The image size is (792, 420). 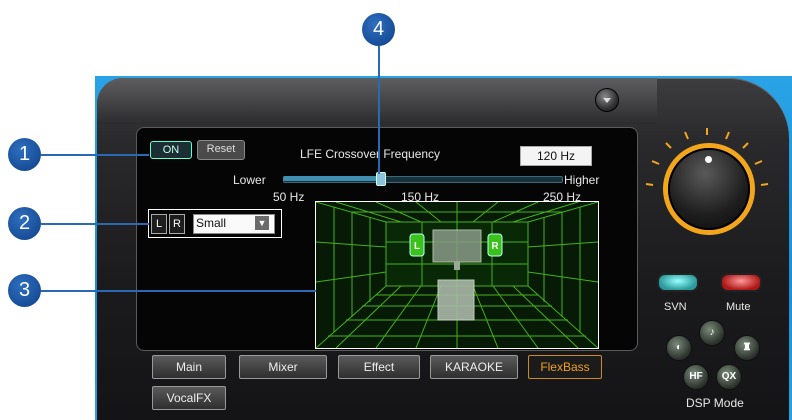 What do you see at coordinates (24, 223) in the screenshot?
I see `callout-2: 2` at bounding box center [24, 223].